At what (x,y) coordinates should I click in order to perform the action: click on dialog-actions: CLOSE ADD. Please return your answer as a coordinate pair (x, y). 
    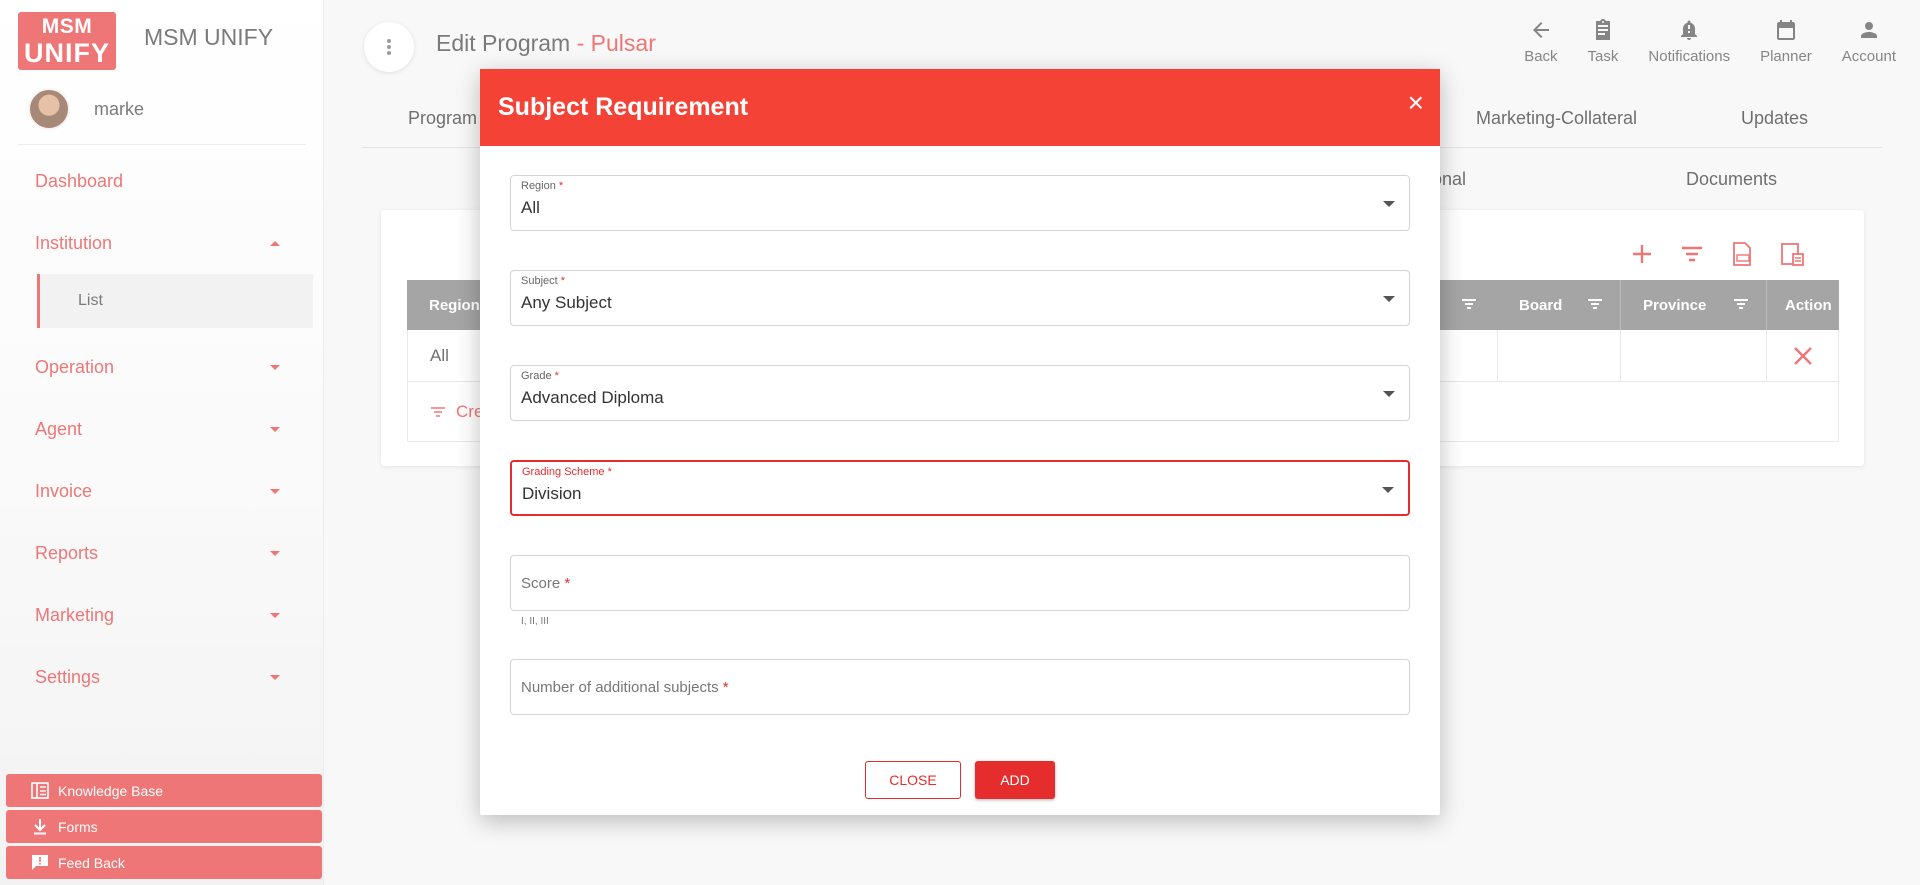
    Looking at the image, I should click on (960, 780).